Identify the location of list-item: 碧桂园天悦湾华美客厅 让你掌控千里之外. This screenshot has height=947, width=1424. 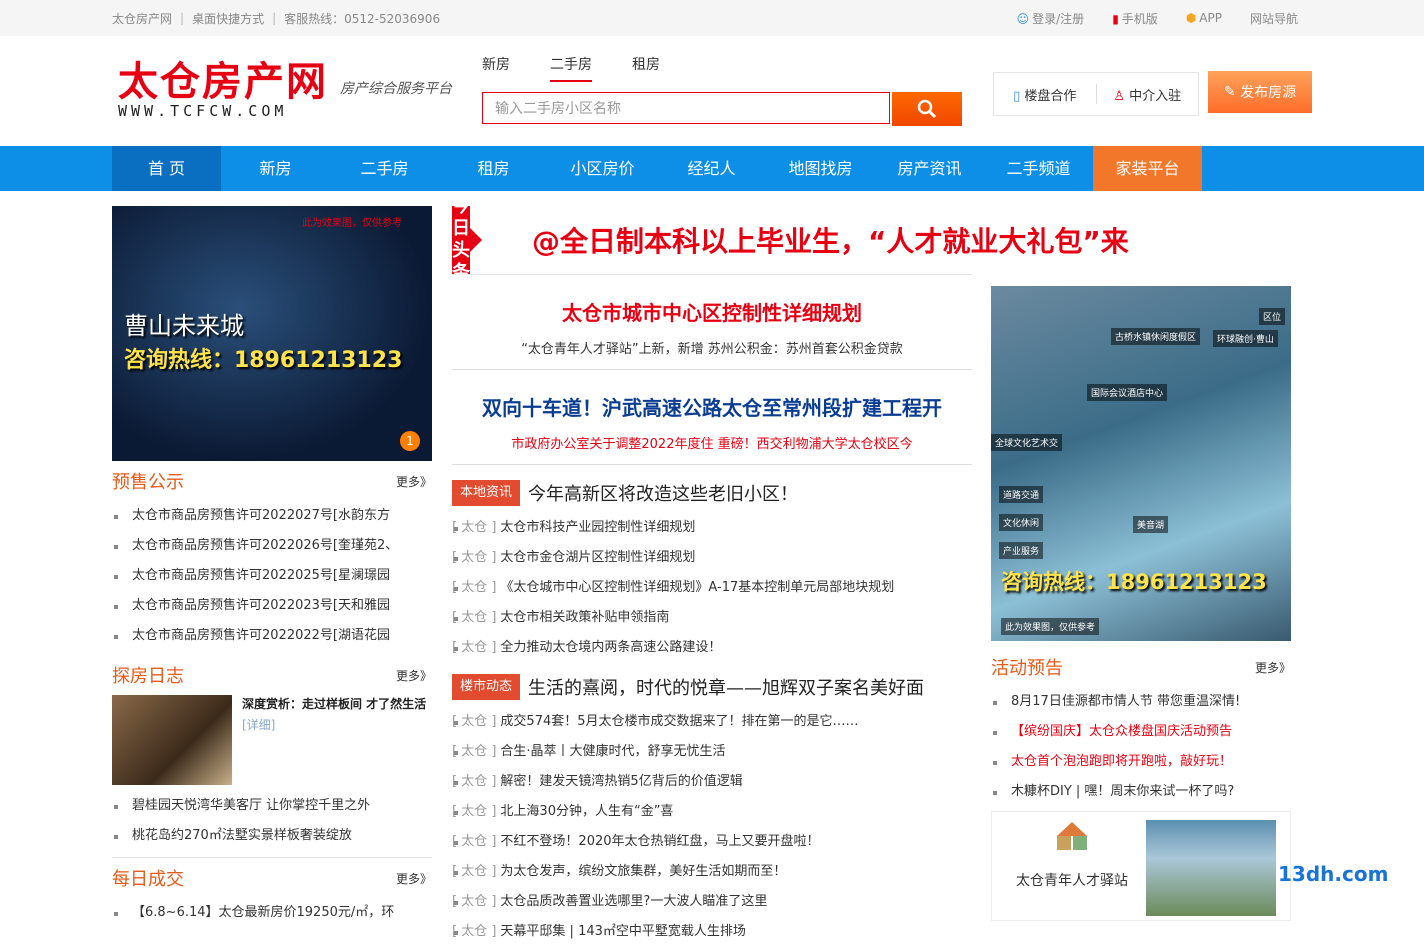
(272, 806).